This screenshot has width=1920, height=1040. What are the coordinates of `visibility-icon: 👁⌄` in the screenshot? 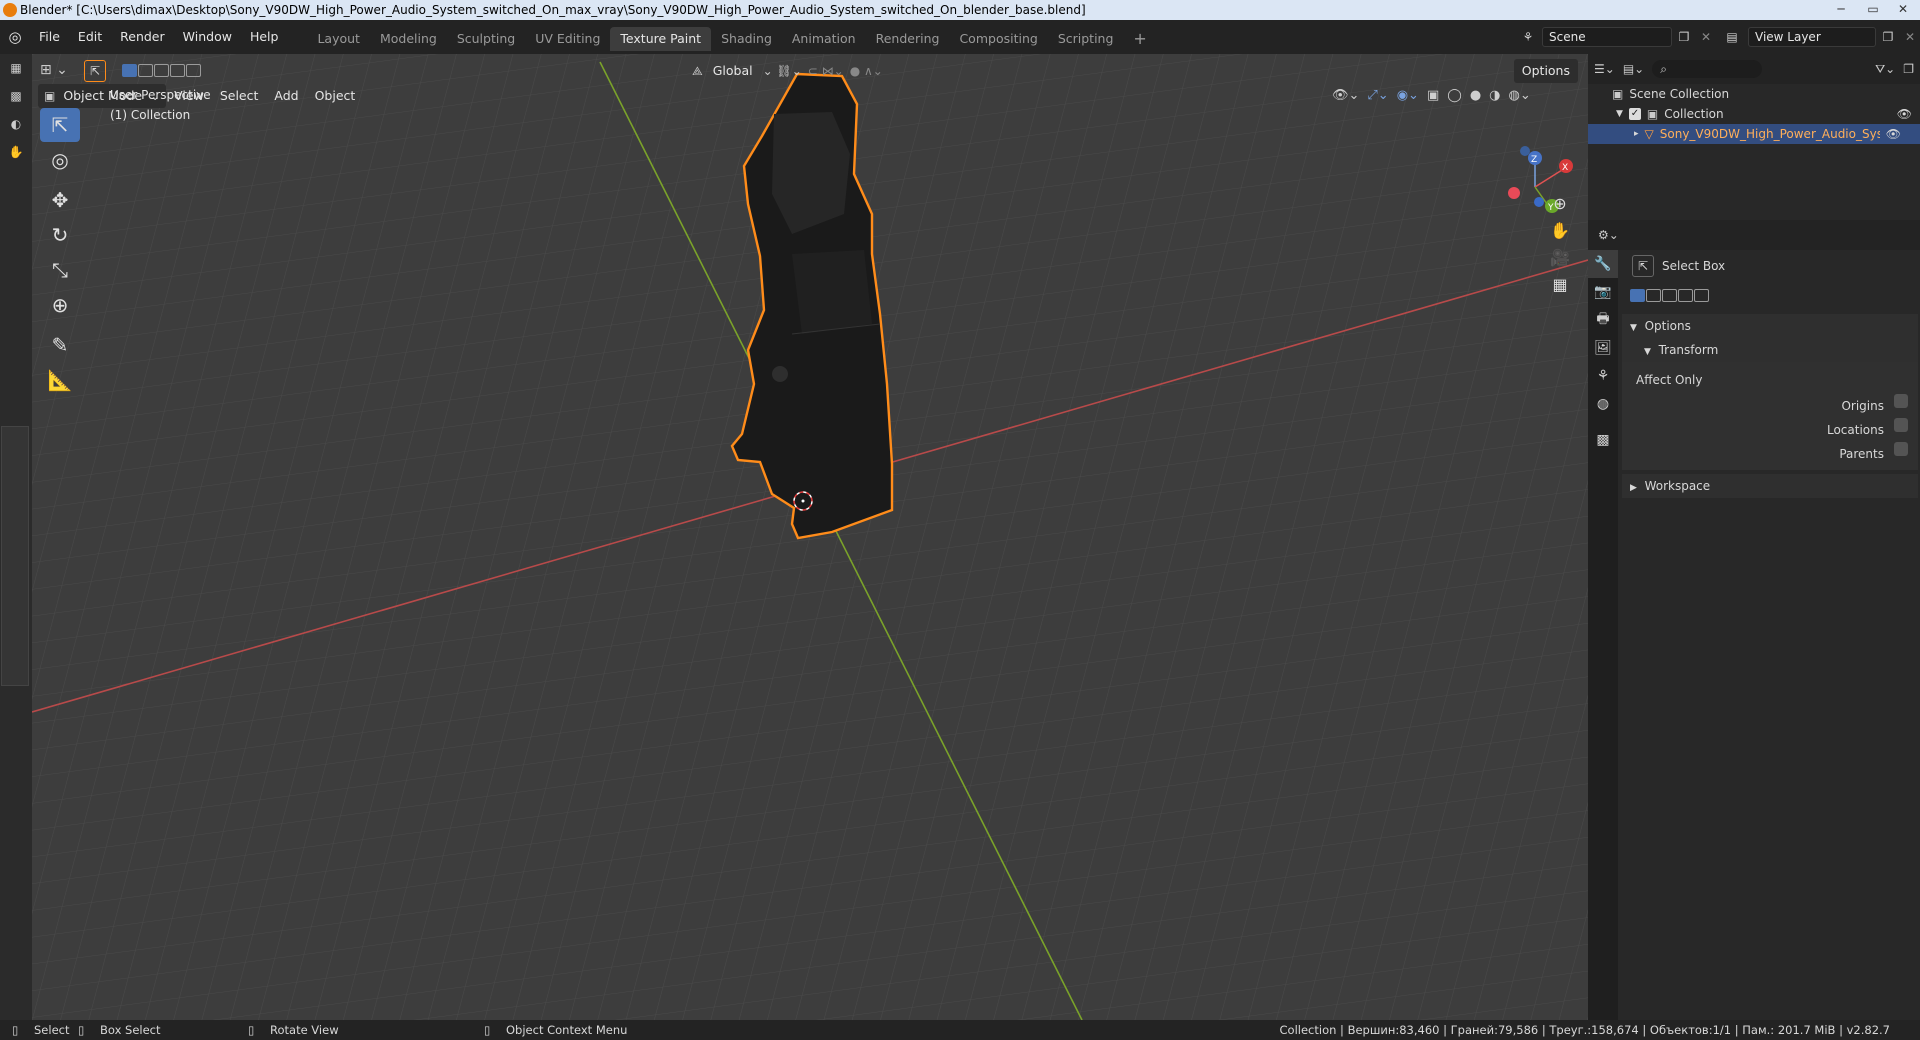 It's located at (1345, 95).